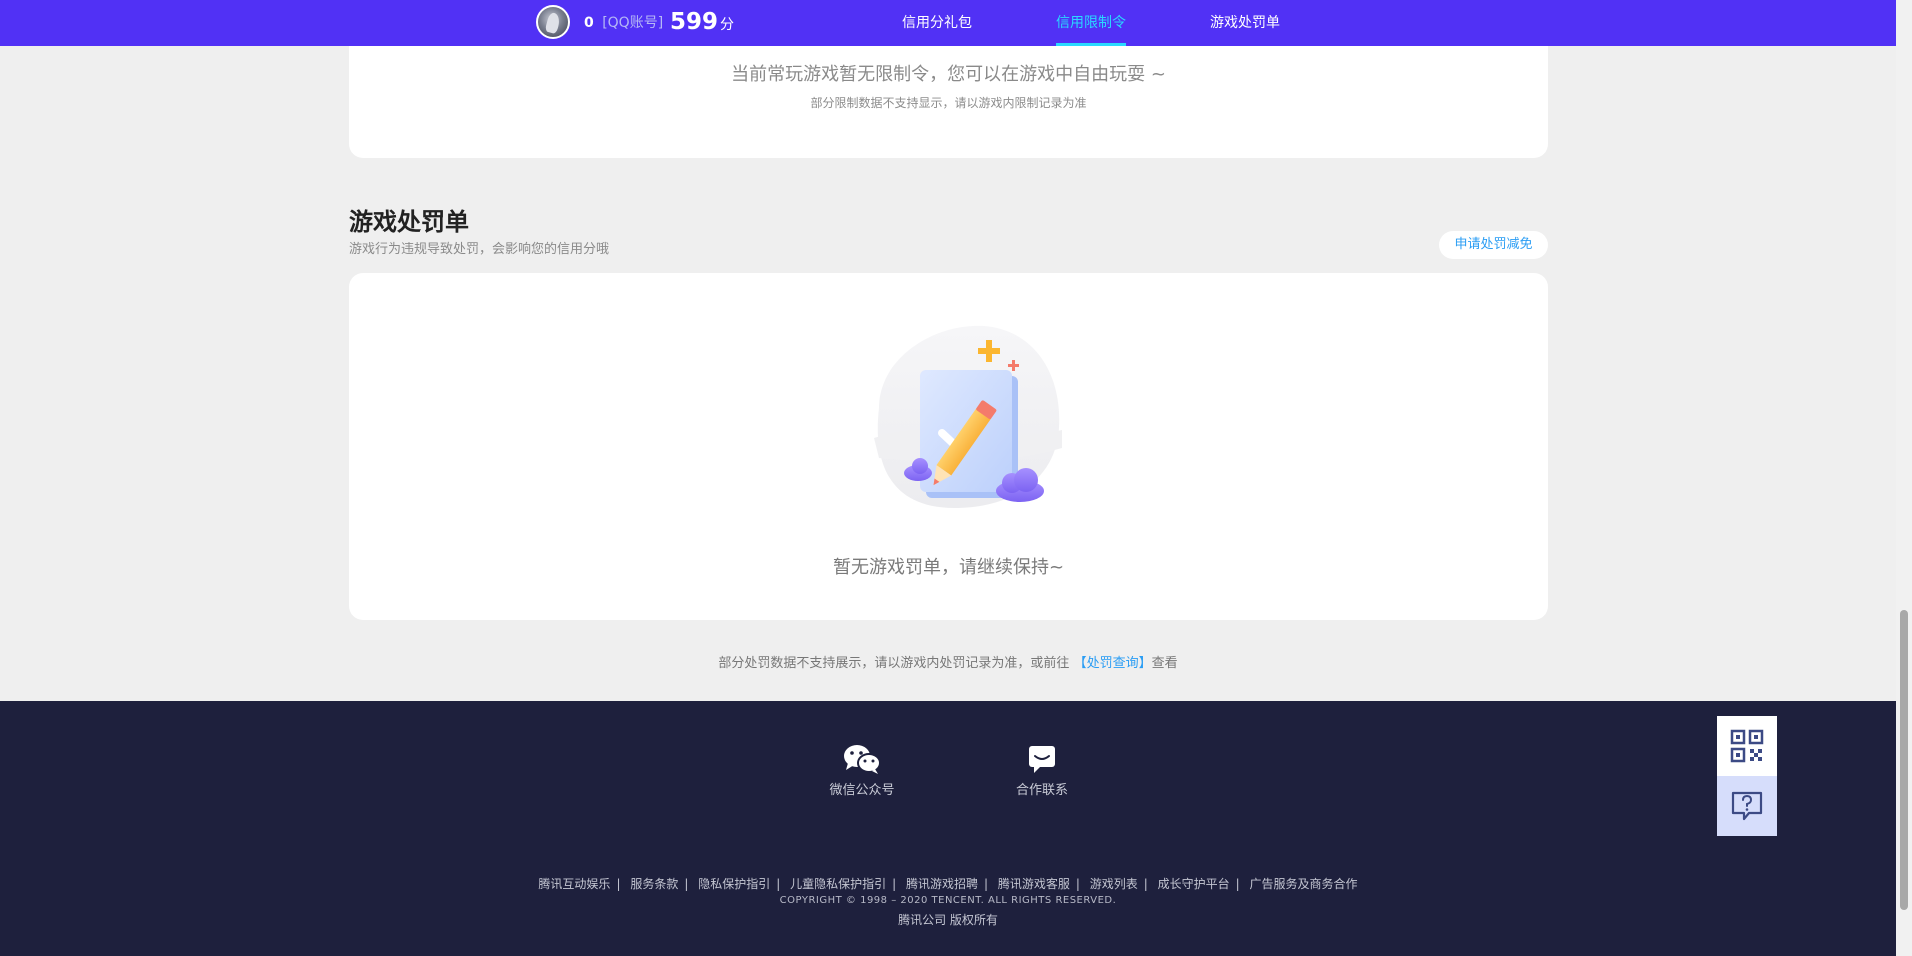  Describe the element at coordinates (948, 103) in the screenshot. I see `restriction-sub-message: 部分限制数据不支持显示，请以游戏内限制记录为准` at that location.